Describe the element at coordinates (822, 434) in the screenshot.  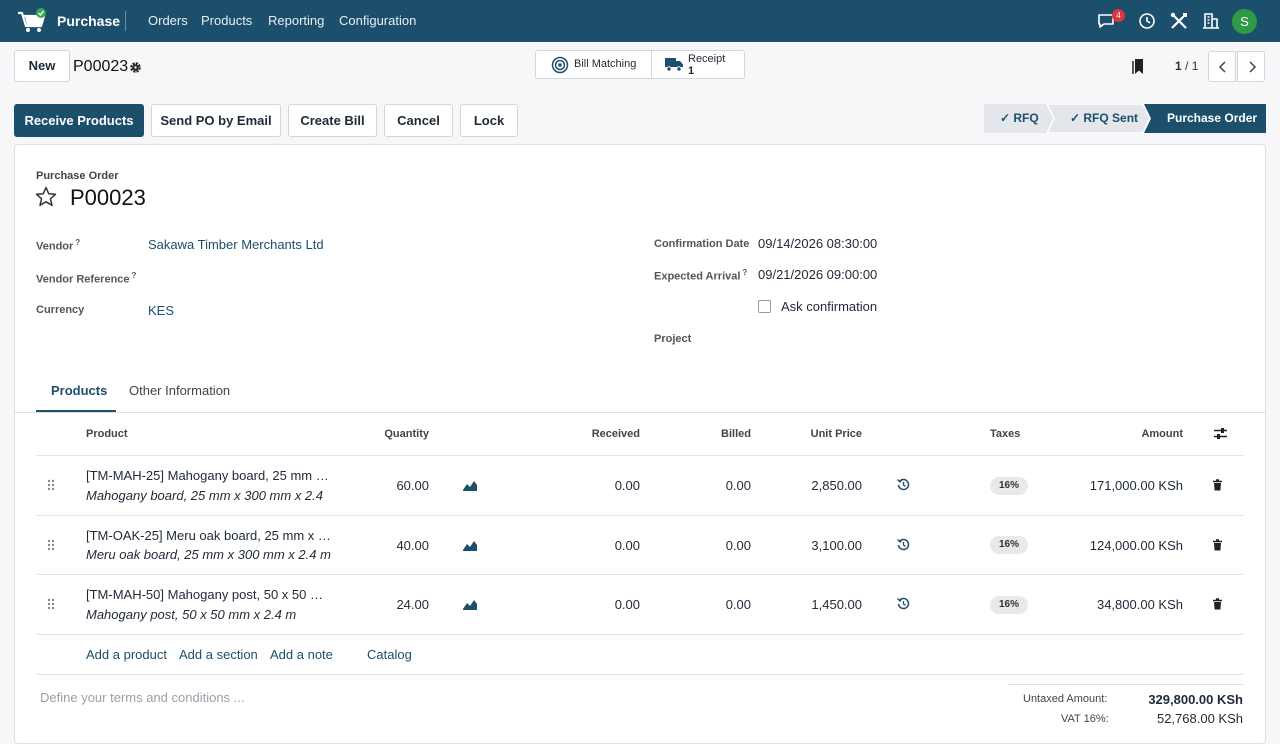
I see `column-unit-price: Unit Price` at that location.